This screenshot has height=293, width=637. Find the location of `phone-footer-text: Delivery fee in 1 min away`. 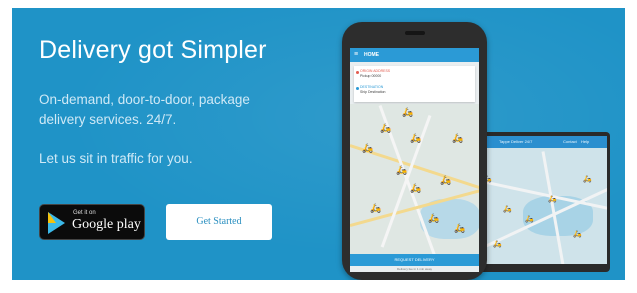

phone-footer-text: Delivery fee in 1 min away is located at coordinates (414, 269).